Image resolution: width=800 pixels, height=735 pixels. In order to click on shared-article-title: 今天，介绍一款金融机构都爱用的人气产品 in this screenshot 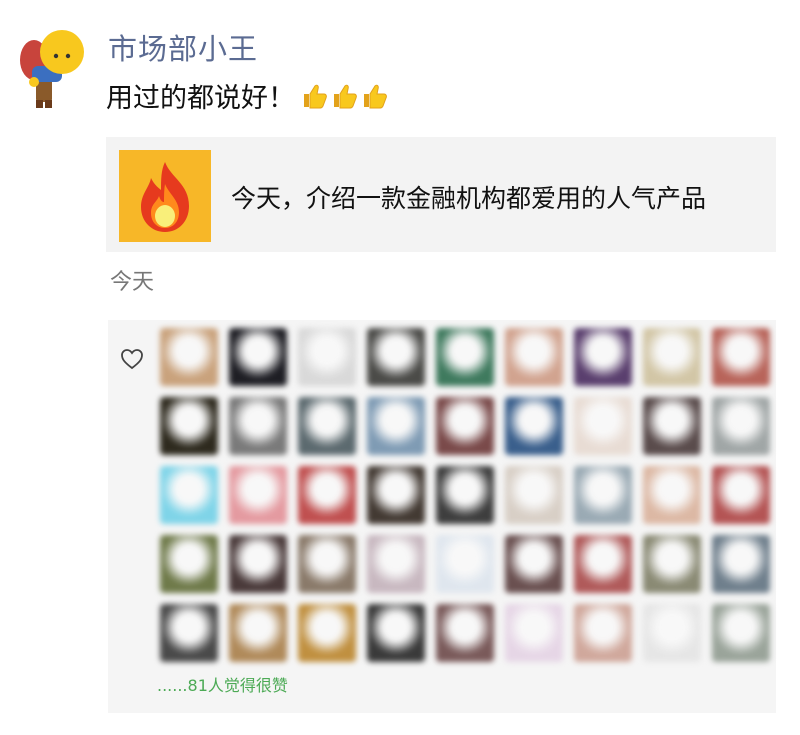, I will do `click(469, 198)`.